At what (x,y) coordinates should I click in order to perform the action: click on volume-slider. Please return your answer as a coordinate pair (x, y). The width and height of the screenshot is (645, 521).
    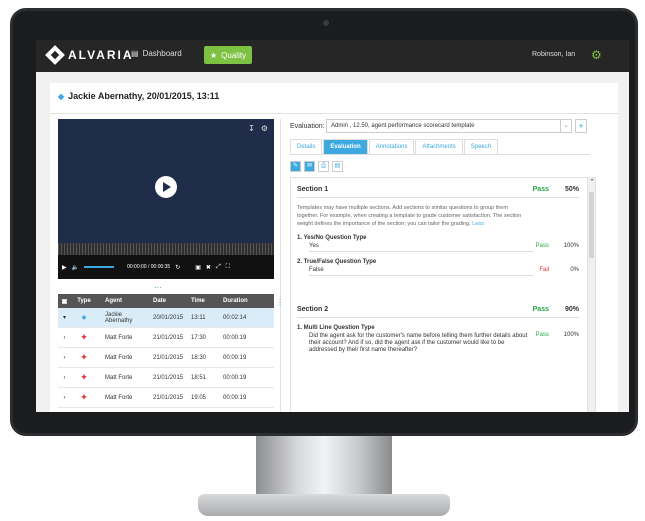
    Looking at the image, I should click on (99, 267).